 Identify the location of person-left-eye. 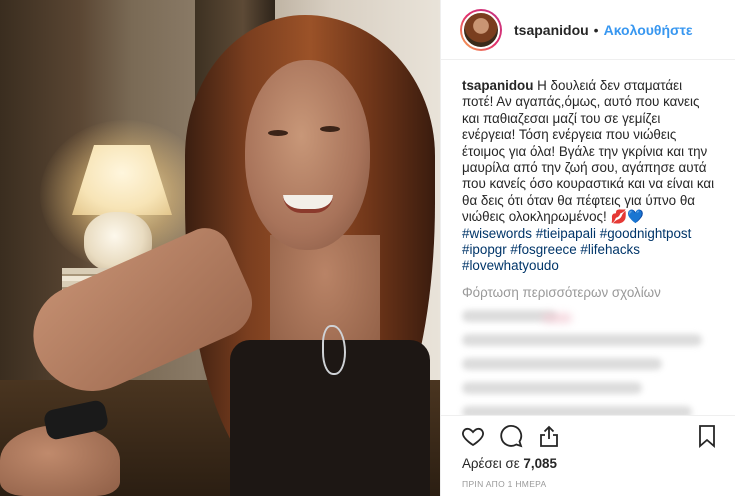
(278, 133).